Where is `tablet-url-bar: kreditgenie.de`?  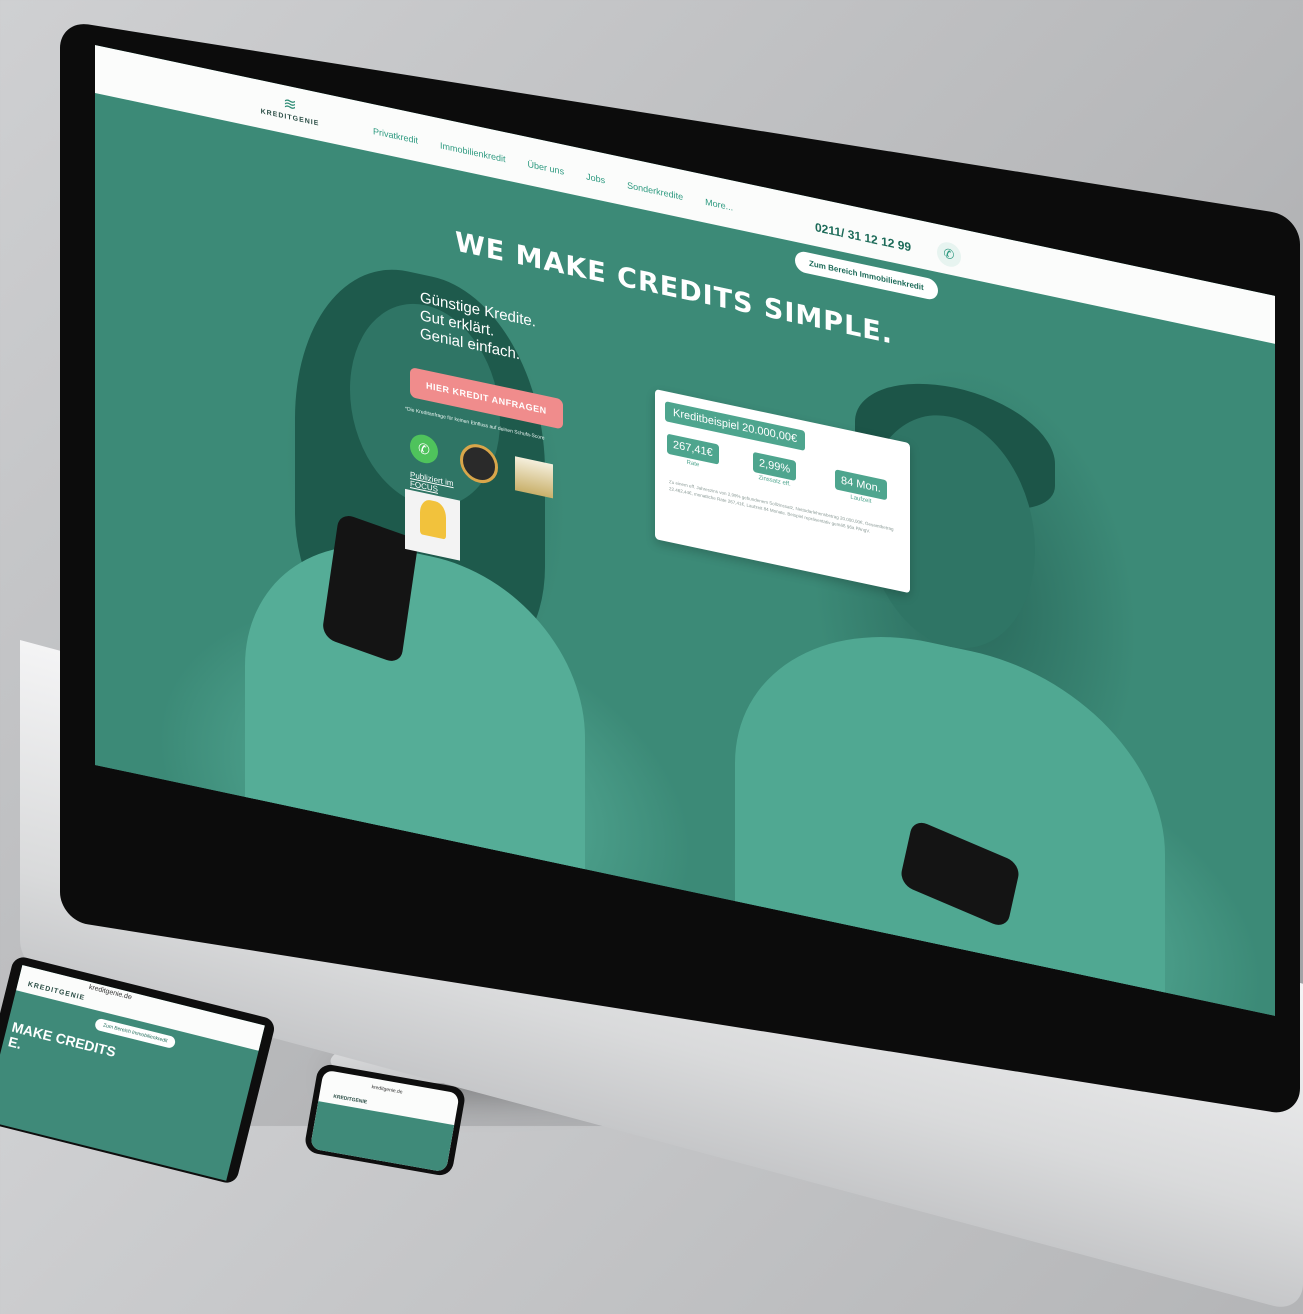 tablet-url-bar: kreditgenie.de is located at coordinates (110, 992).